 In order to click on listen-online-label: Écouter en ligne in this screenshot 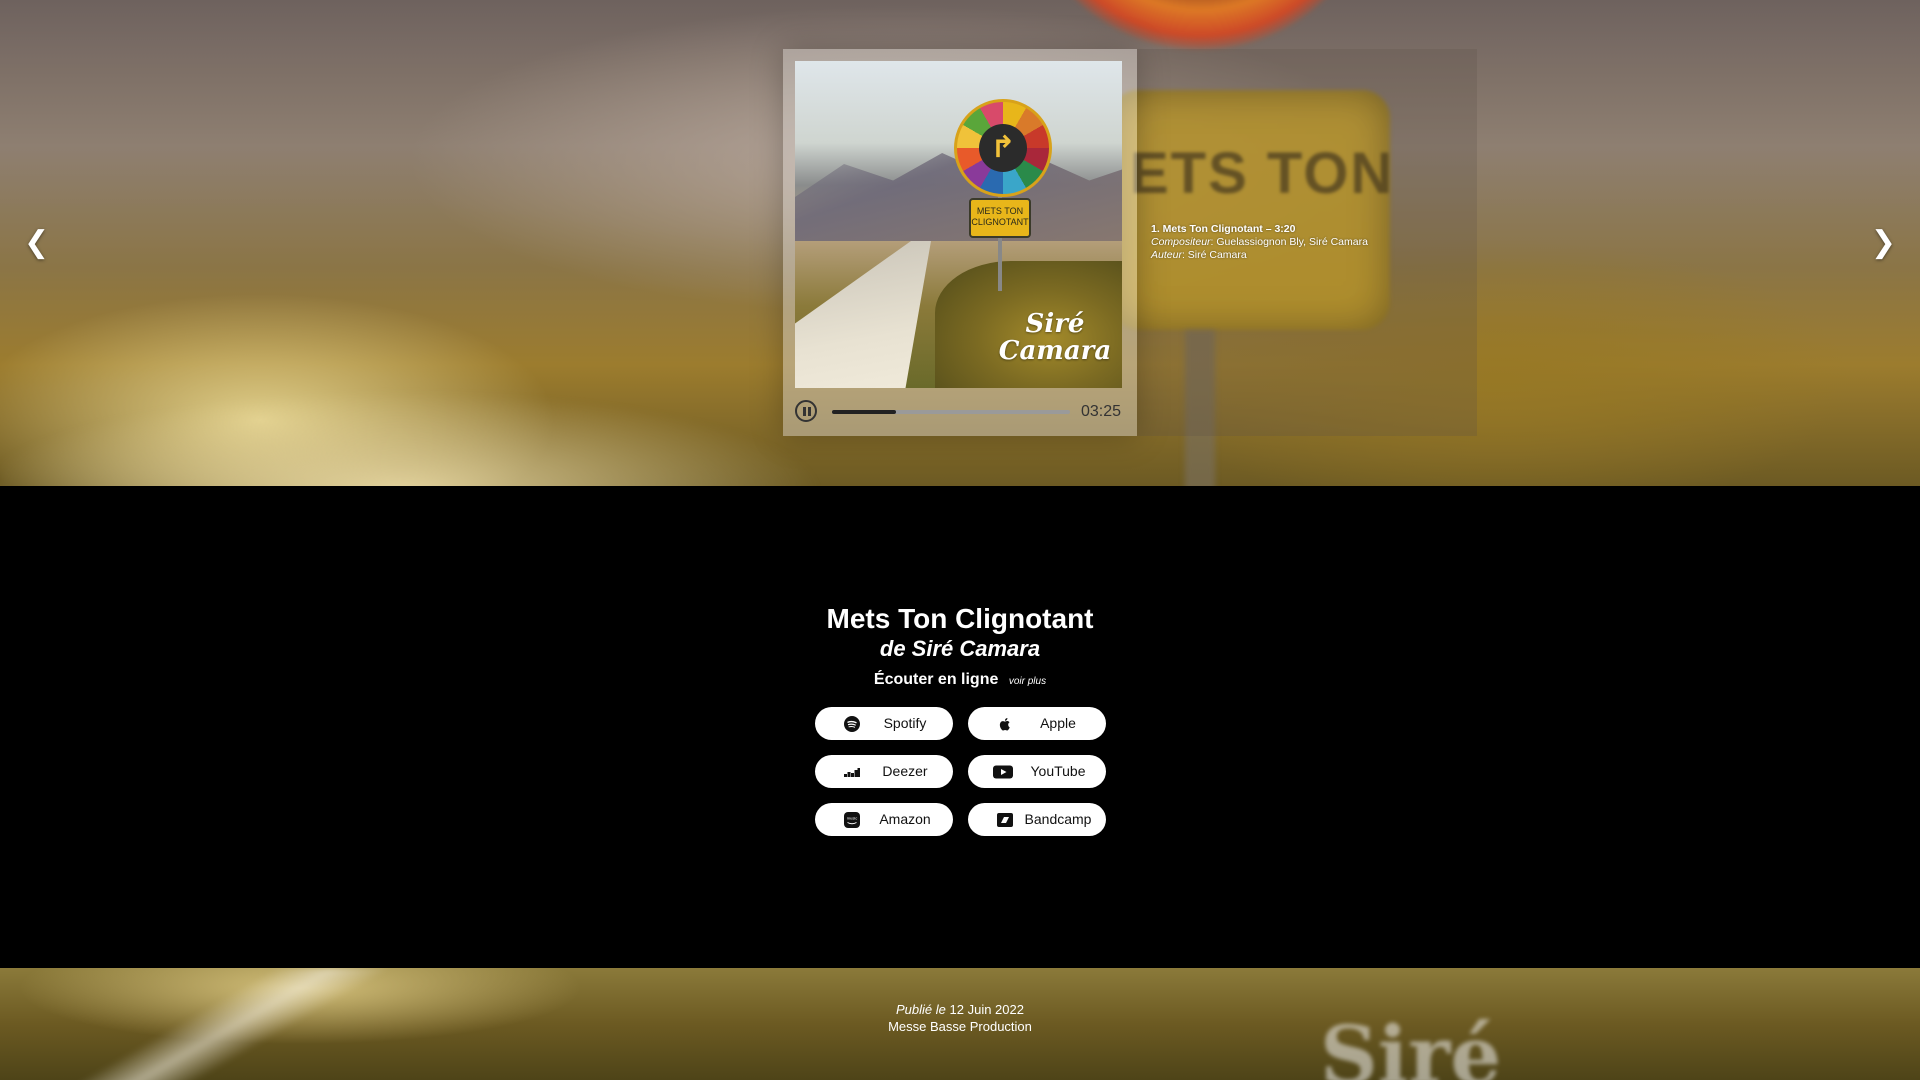, I will do `click(936, 679)`.